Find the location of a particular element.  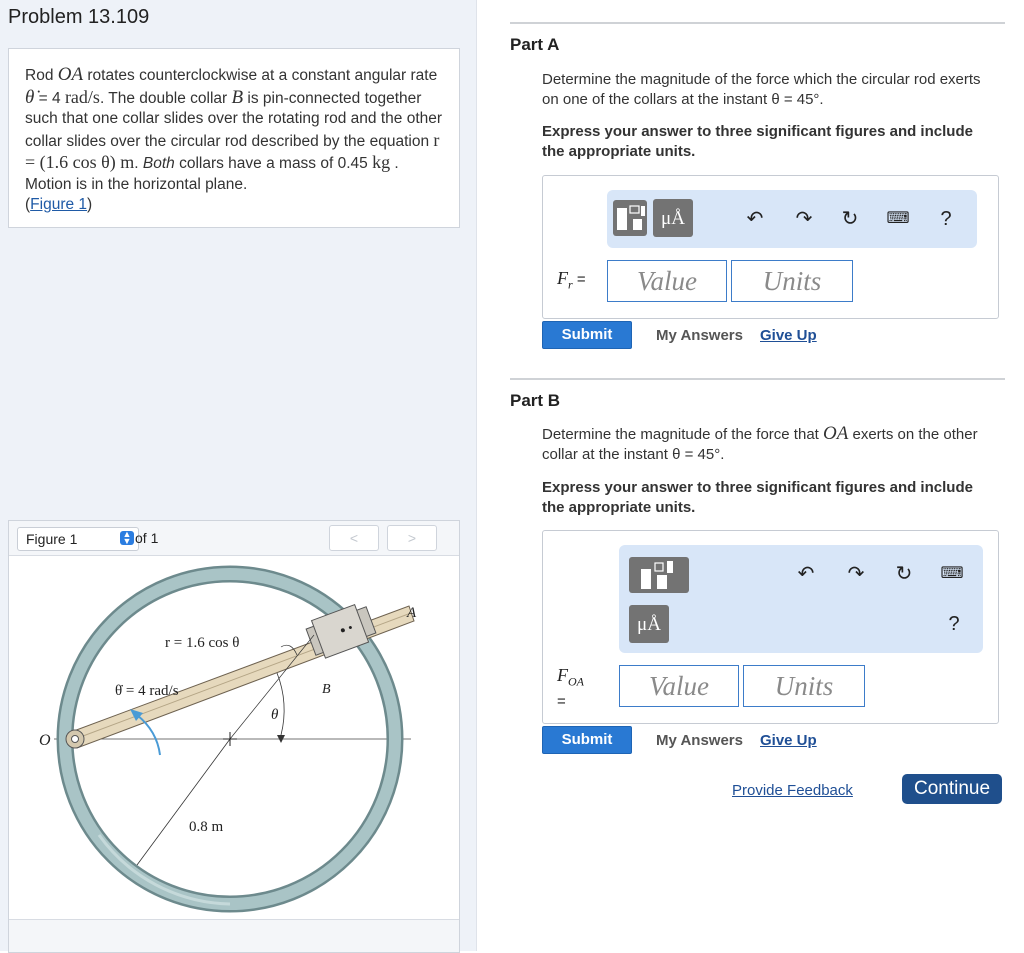

next-figure-button: > is located at coordinates (412, 538).